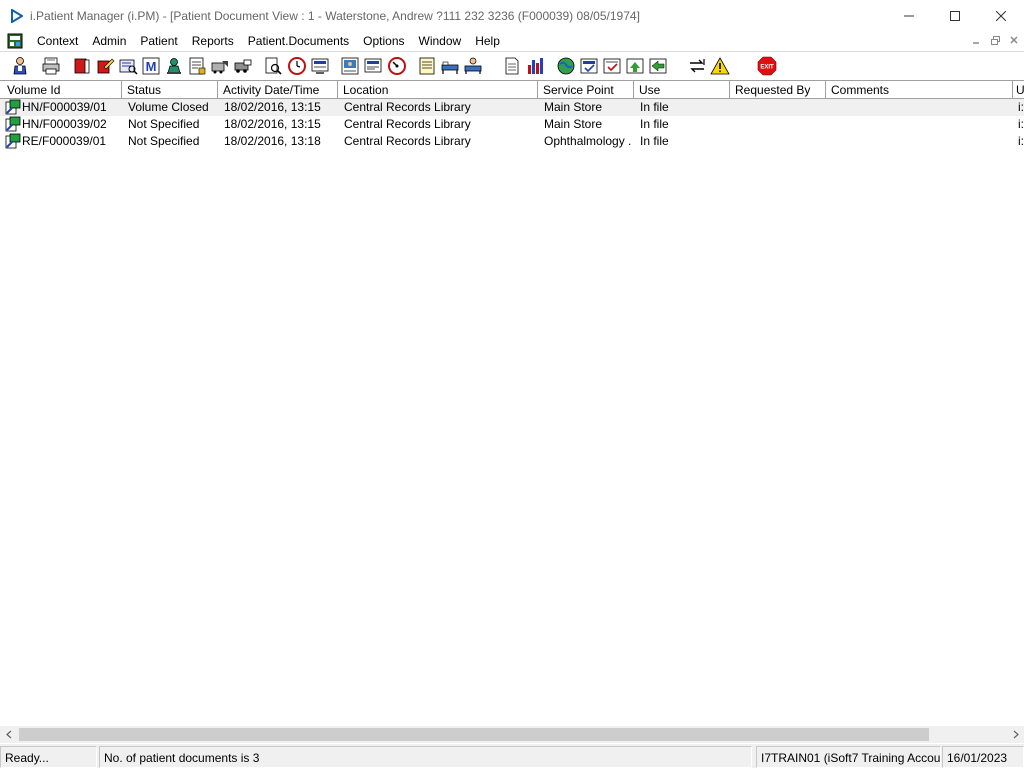 This screenshot has width=1024, height=768. I want to click on cell-service-point: Main Store, so click(573, 107).